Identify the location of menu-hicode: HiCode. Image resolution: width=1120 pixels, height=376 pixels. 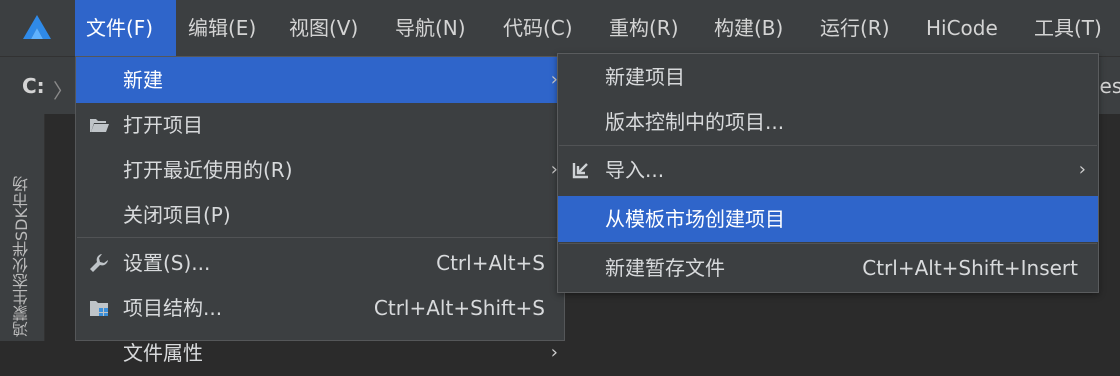
(962, 28).